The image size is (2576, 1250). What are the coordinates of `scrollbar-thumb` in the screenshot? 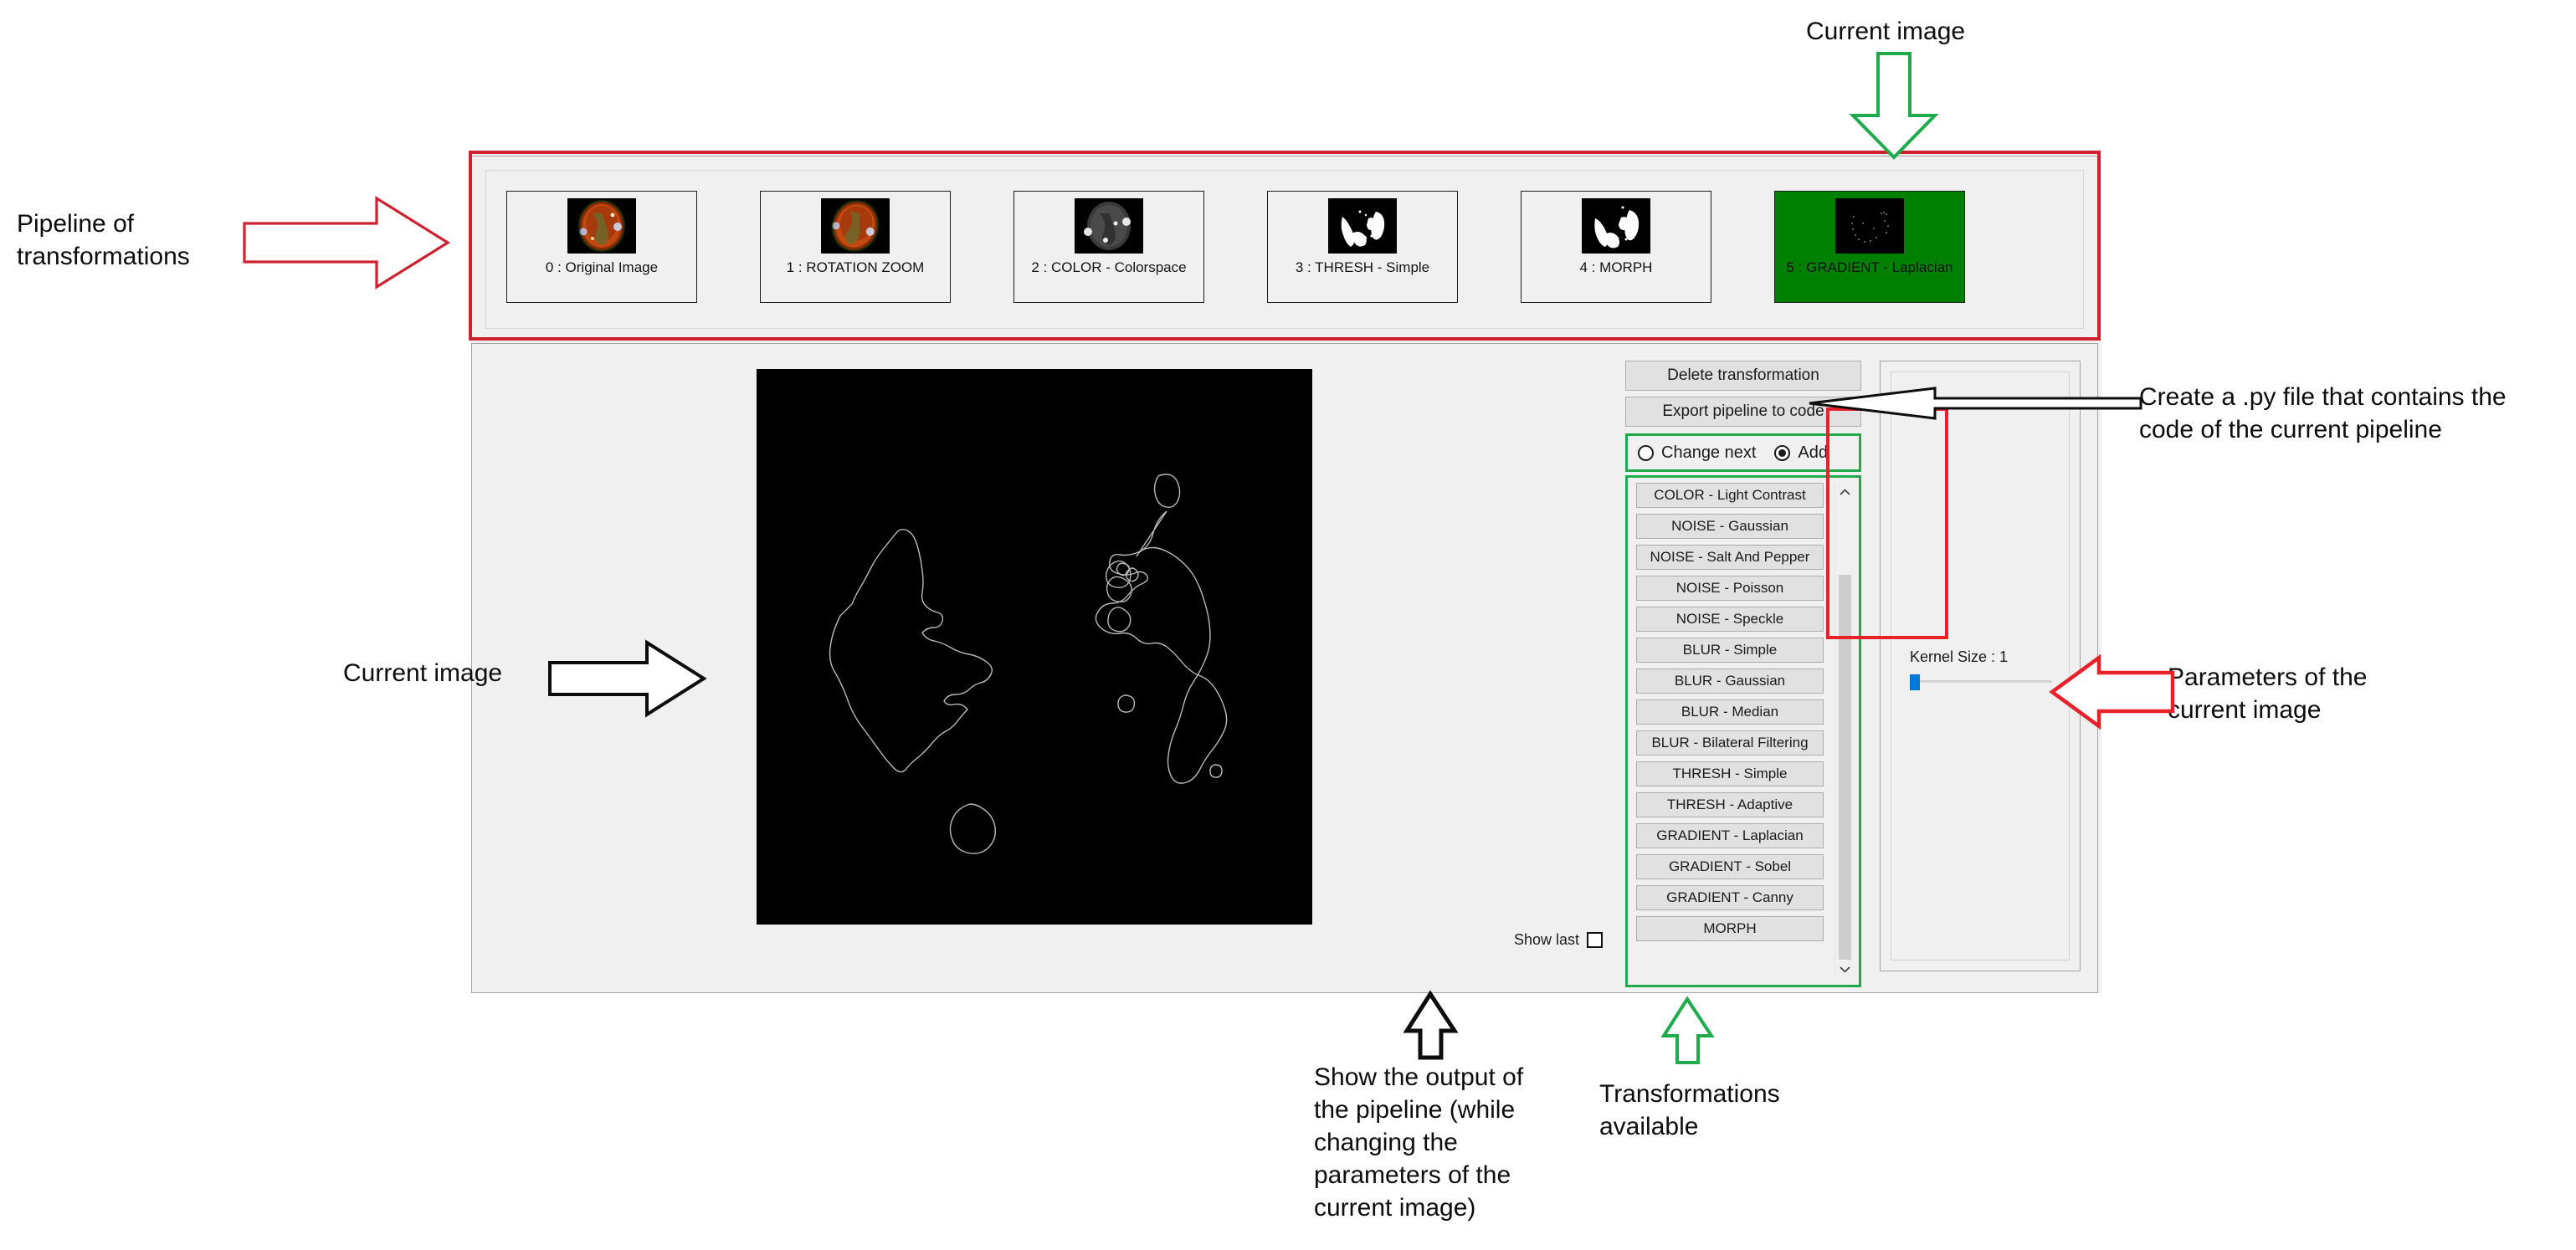 It's located at (1845, 771).